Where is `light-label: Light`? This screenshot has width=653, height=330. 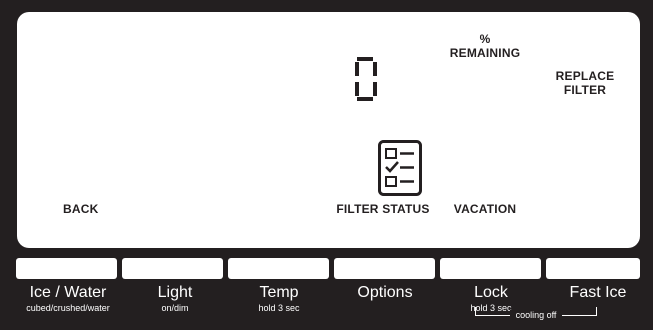 light-label: Light is located at coordinates (175, 292).